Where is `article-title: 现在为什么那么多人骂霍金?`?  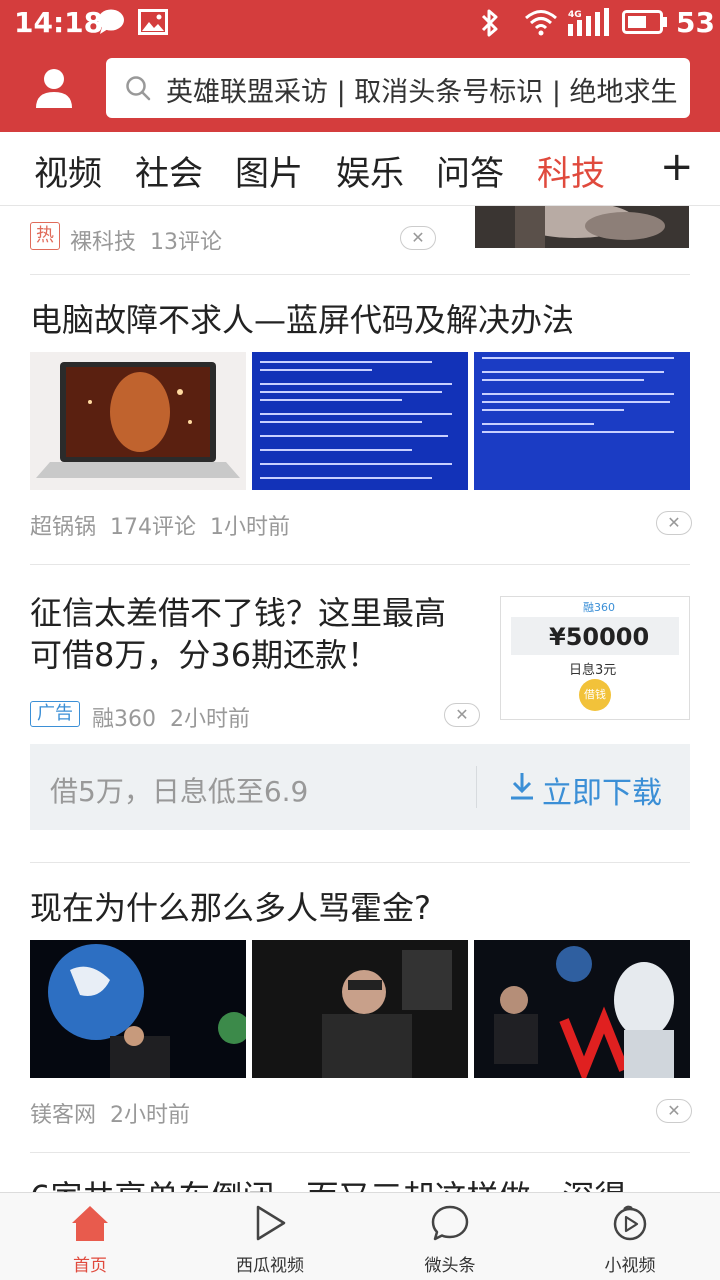
article-title: 现在为什么那么多人骂霍金? is located at coordinates (360, 908).